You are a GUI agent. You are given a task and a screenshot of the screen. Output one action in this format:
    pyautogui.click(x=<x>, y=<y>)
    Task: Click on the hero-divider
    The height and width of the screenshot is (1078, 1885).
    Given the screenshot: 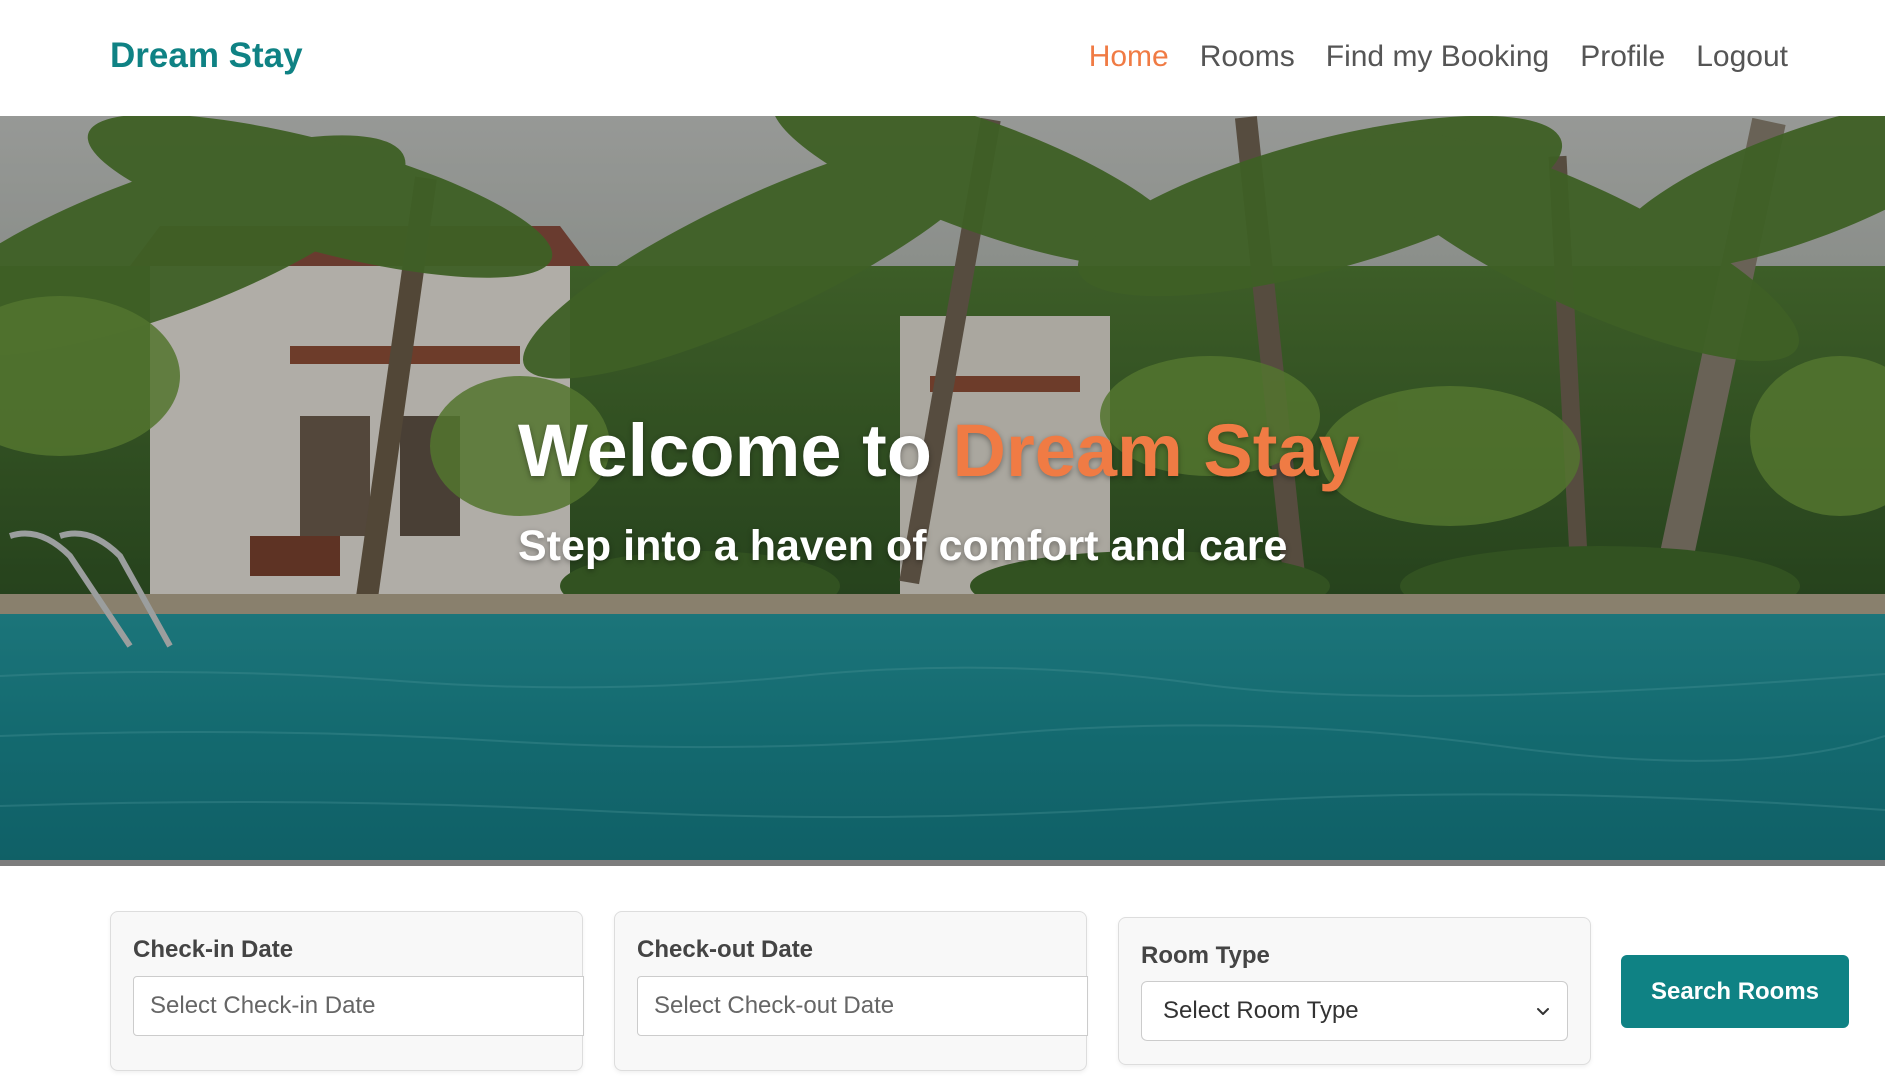 What is the action you would take?
    pyautogui.click(x=942, y=863)
    